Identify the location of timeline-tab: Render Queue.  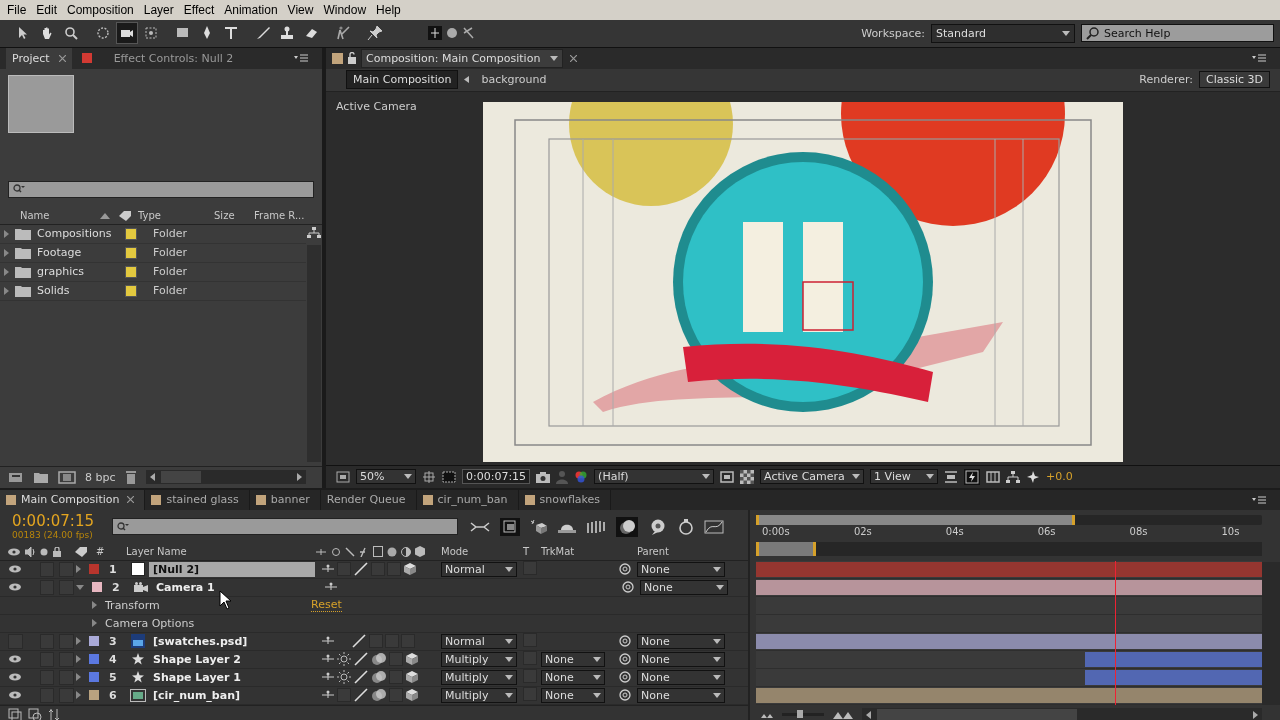
(368, 500).